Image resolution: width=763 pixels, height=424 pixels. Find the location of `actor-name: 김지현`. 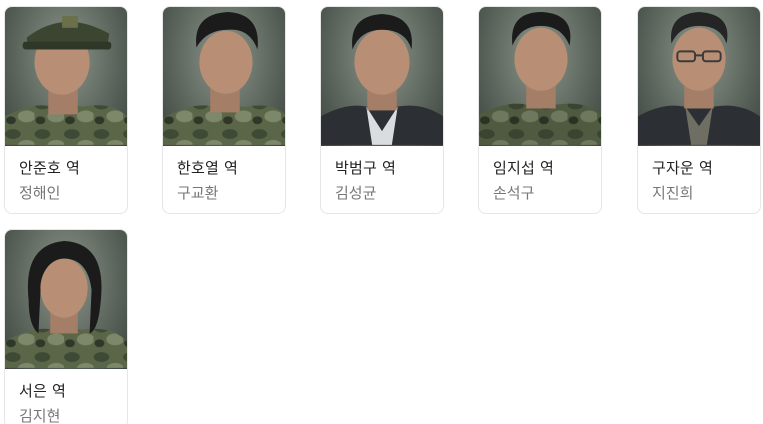

actor-name: 김지현 is located at coordinates (40, 415).